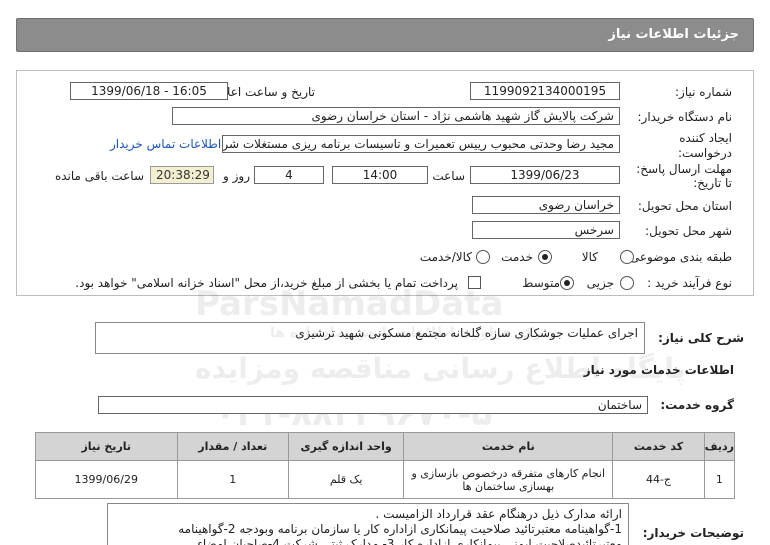 This screenshot has height=545, width=770. What do you see at coordinates (719, 479) in the screenshot?
I see `cell-row: 1` at bounding box center [719, 479].